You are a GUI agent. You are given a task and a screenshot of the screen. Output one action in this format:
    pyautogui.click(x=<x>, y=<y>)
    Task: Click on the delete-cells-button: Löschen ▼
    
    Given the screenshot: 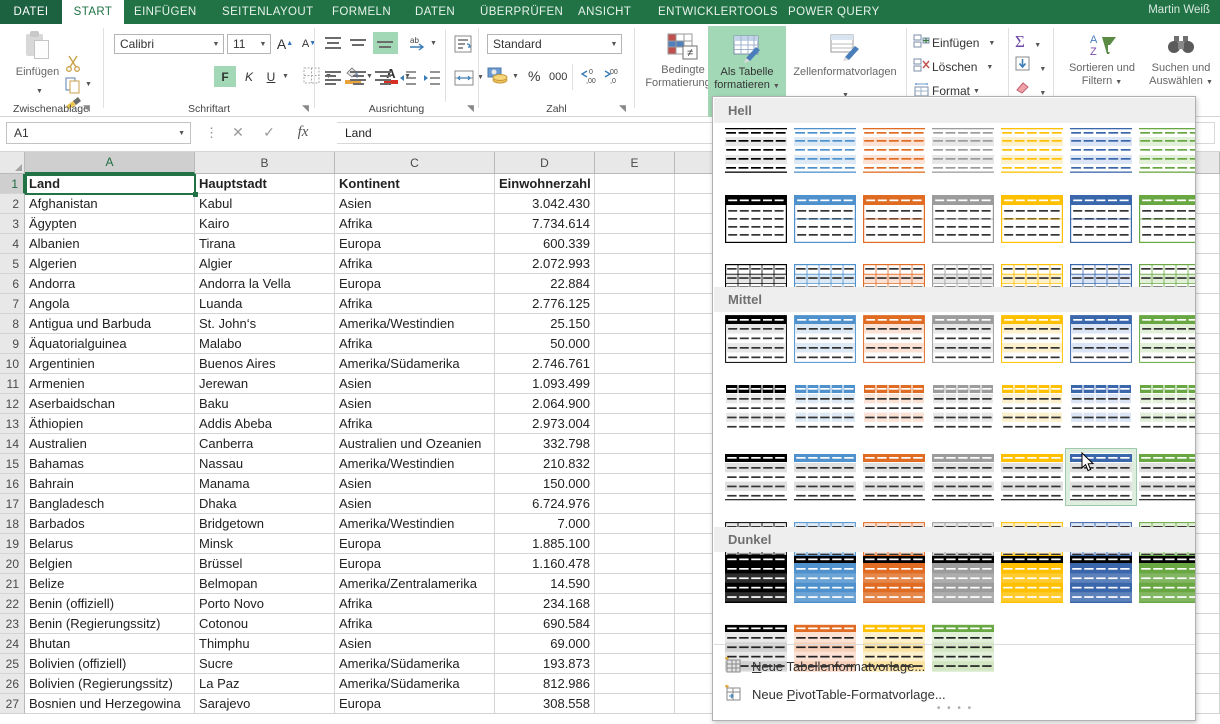 What is the action you would take?
    pyautogui.click(x=953, y=67)
    